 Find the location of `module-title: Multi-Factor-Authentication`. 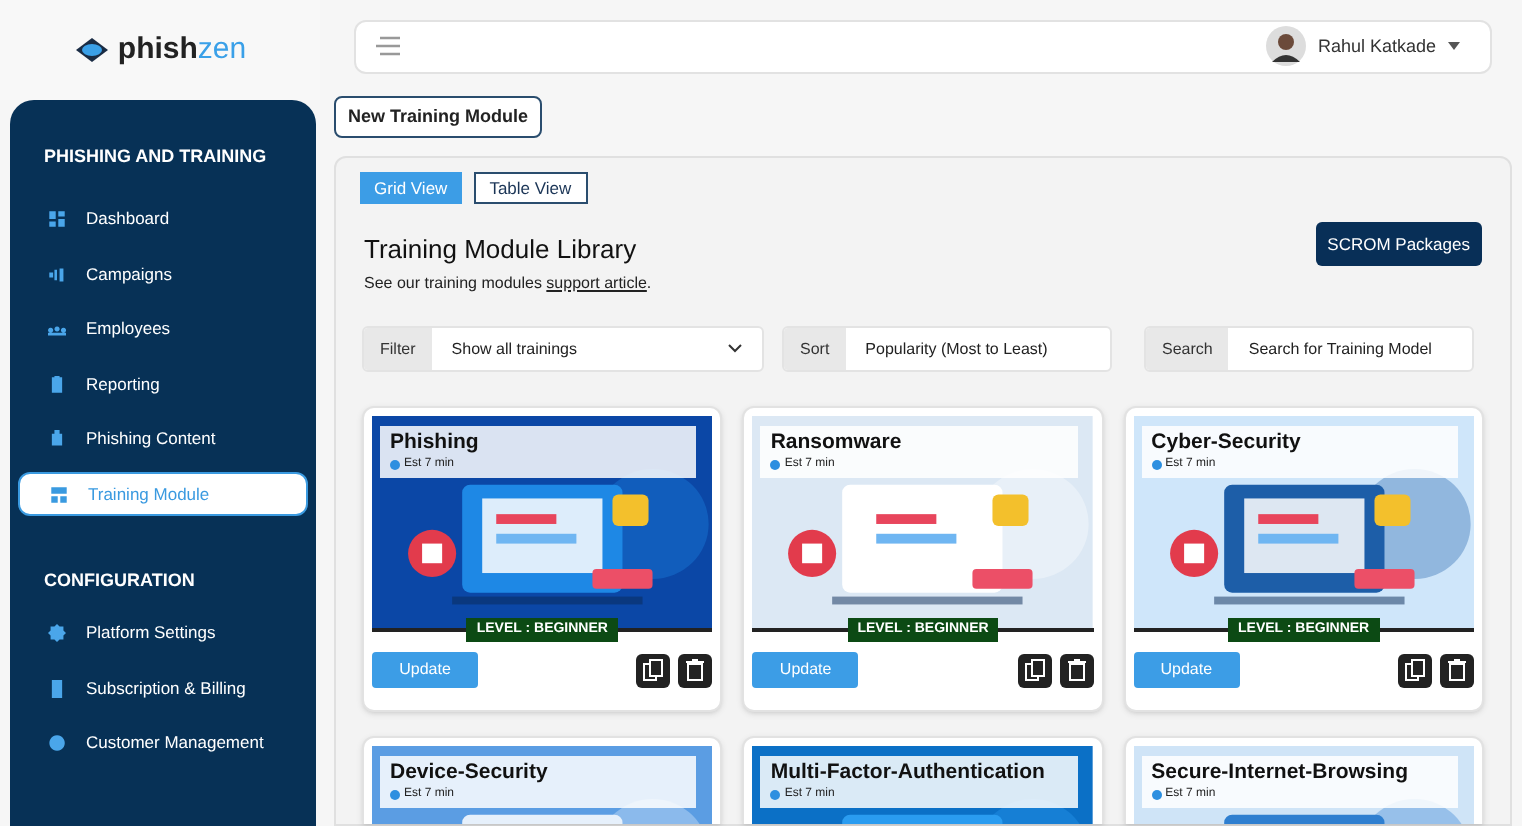

module-title: Multi-Factor-Authentication is located at coordinates (908, 773).